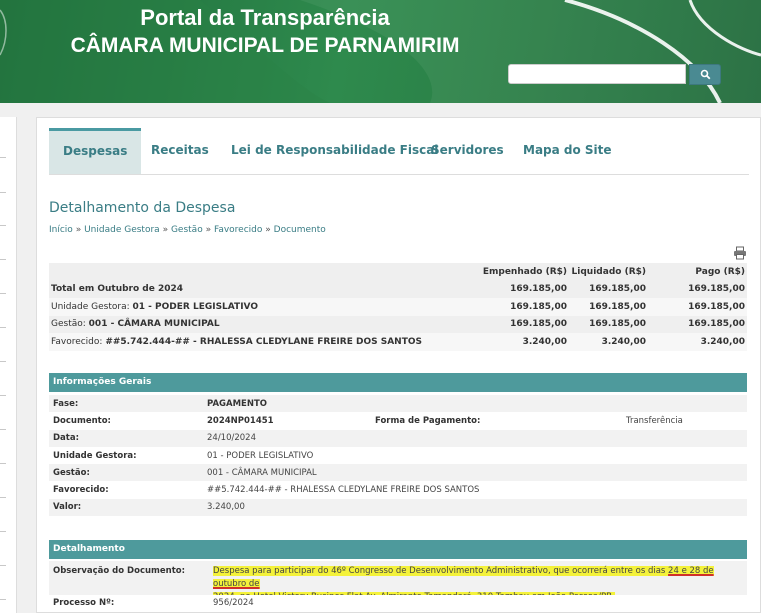 This screenshot has width=761, height=613. Describe the element at coordinates (8, 365) in the screenshot. I see `left-sidebar` at that location.